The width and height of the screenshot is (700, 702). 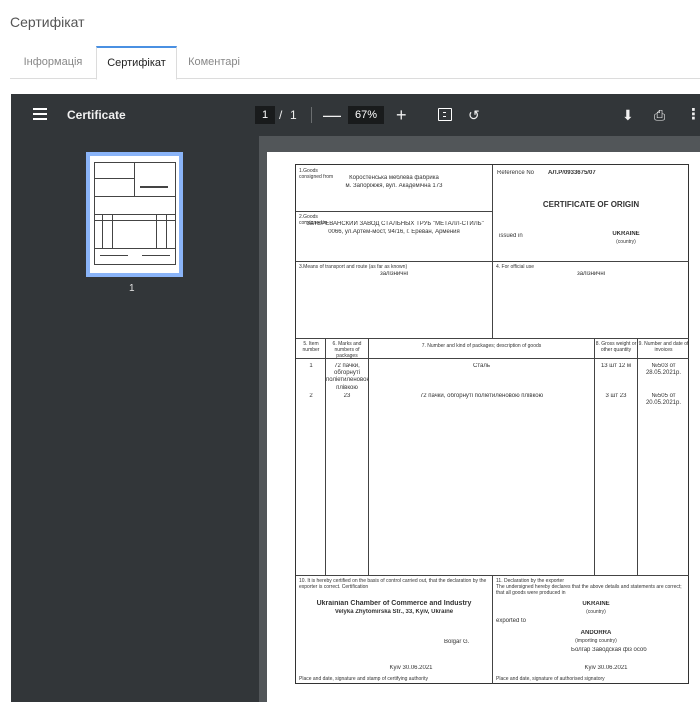 What do you see at coordinates (366, 115) in the screenshot?
I see `zoom-input: 67%` at bounding box center [366, 115].